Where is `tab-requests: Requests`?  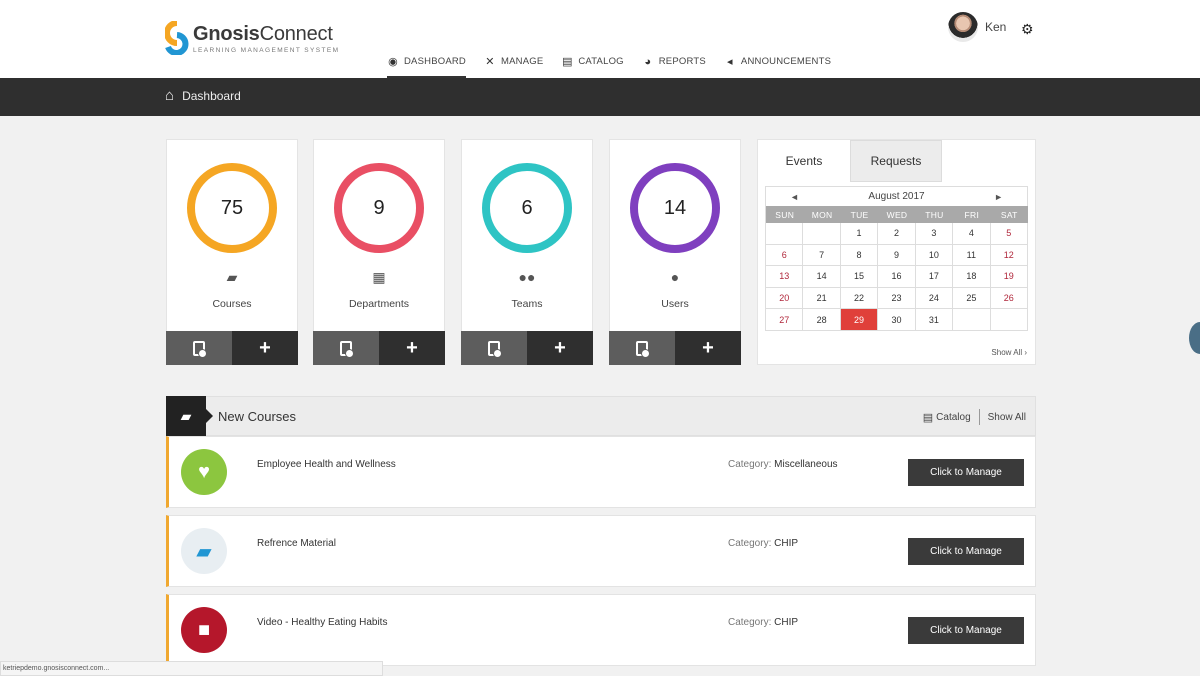
tab-requests: Requests is located at coordinates (896, 161).